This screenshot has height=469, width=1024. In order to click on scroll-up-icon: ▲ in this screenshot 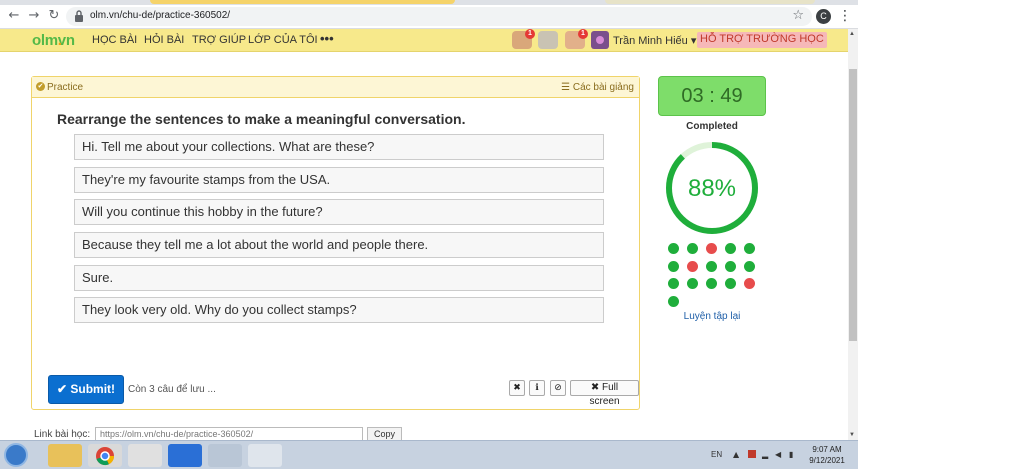, I will do `click(852, 34)`.